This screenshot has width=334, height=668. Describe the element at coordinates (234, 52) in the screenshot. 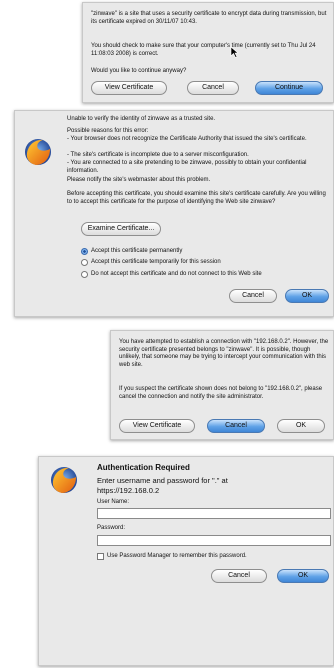

I see `mouse-cursor-icon` at that location.